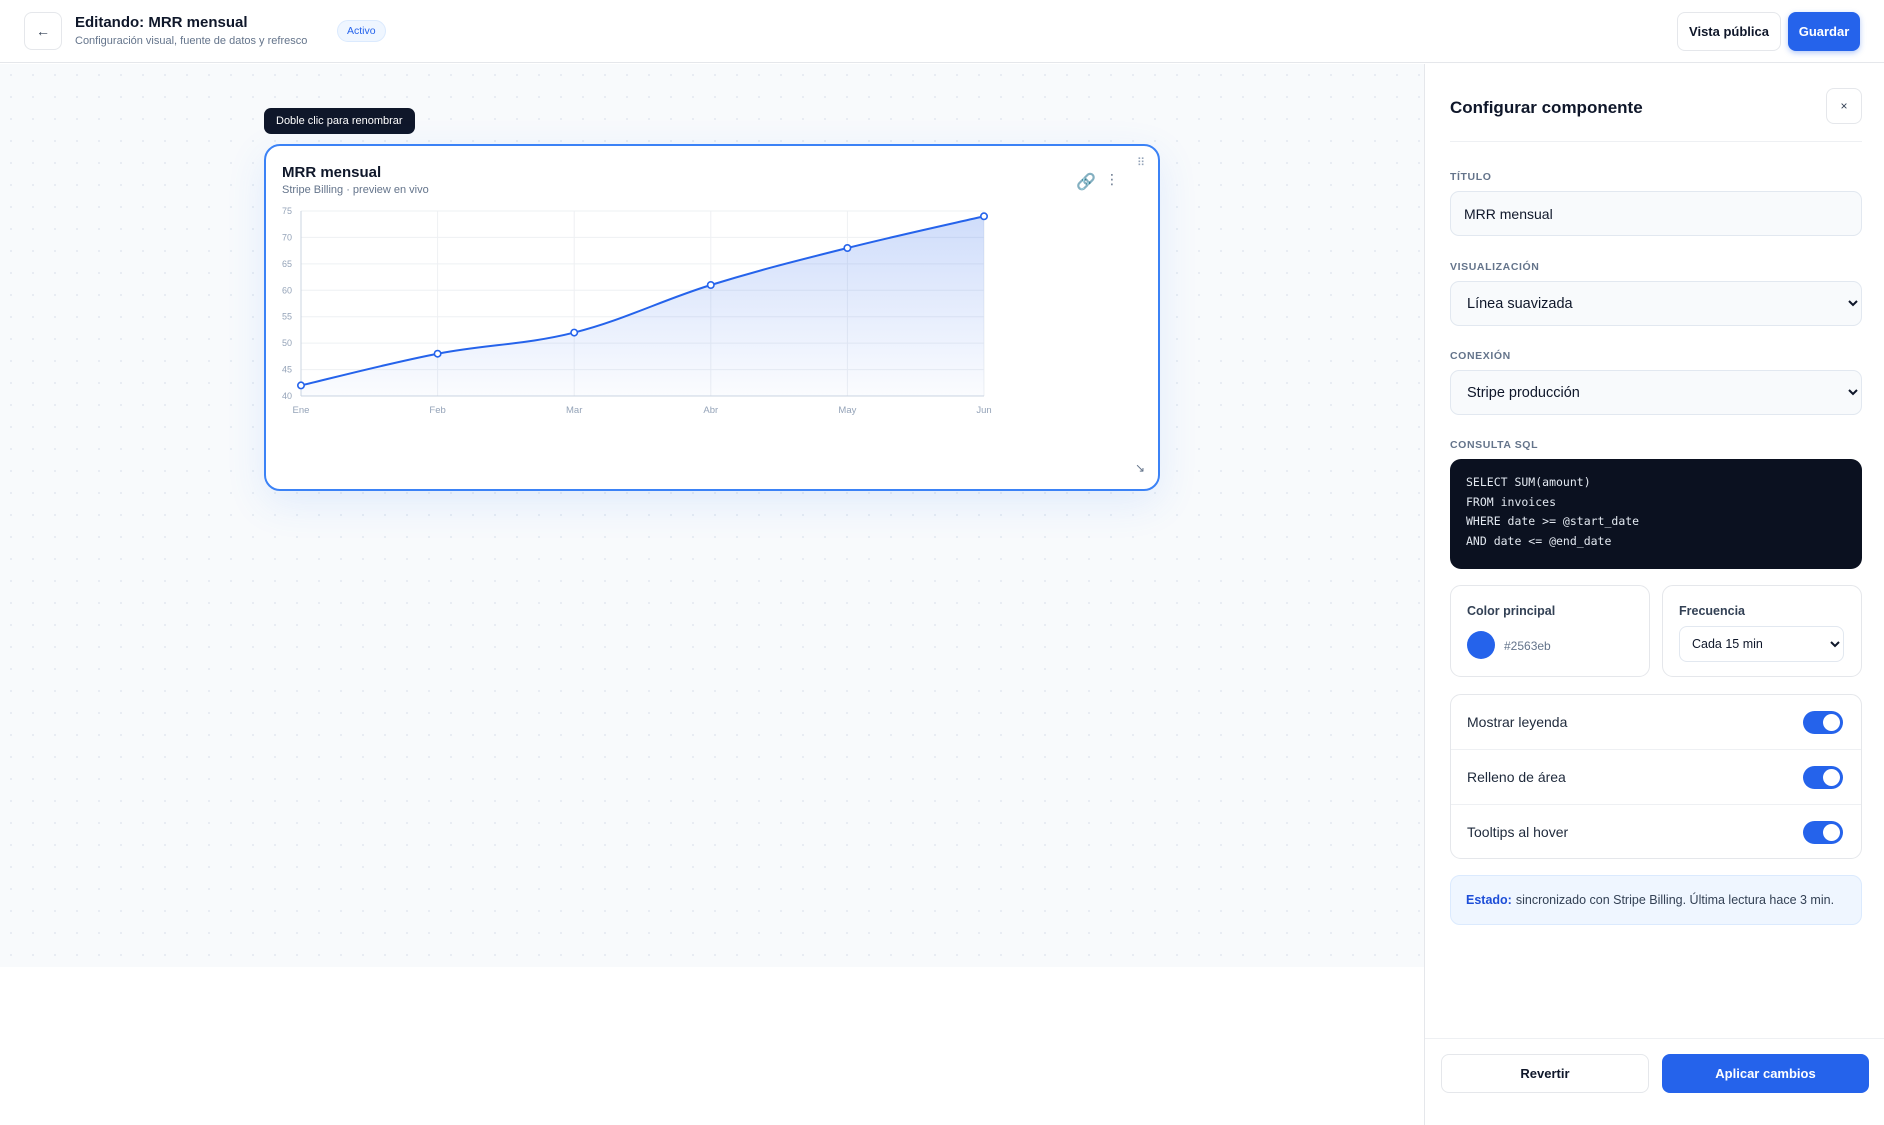  I want to click on x-tick-label: Ene, so click(301, 410).